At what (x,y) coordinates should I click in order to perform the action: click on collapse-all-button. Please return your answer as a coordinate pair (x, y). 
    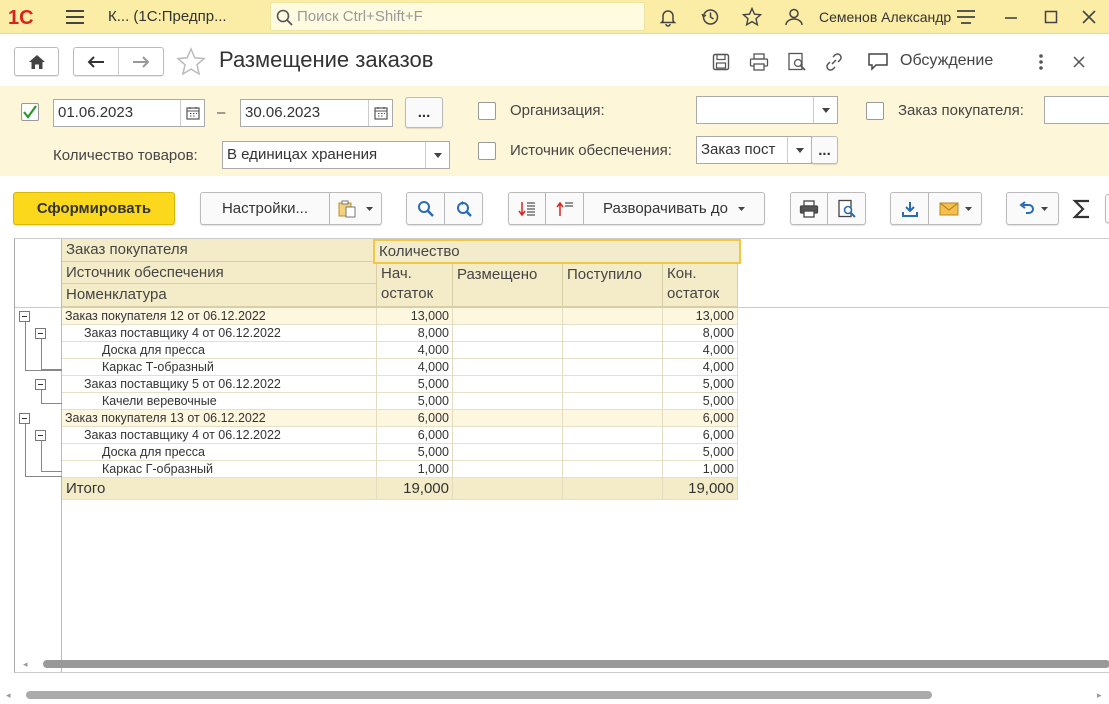
    Looking at the image, I should click on (527, 208).